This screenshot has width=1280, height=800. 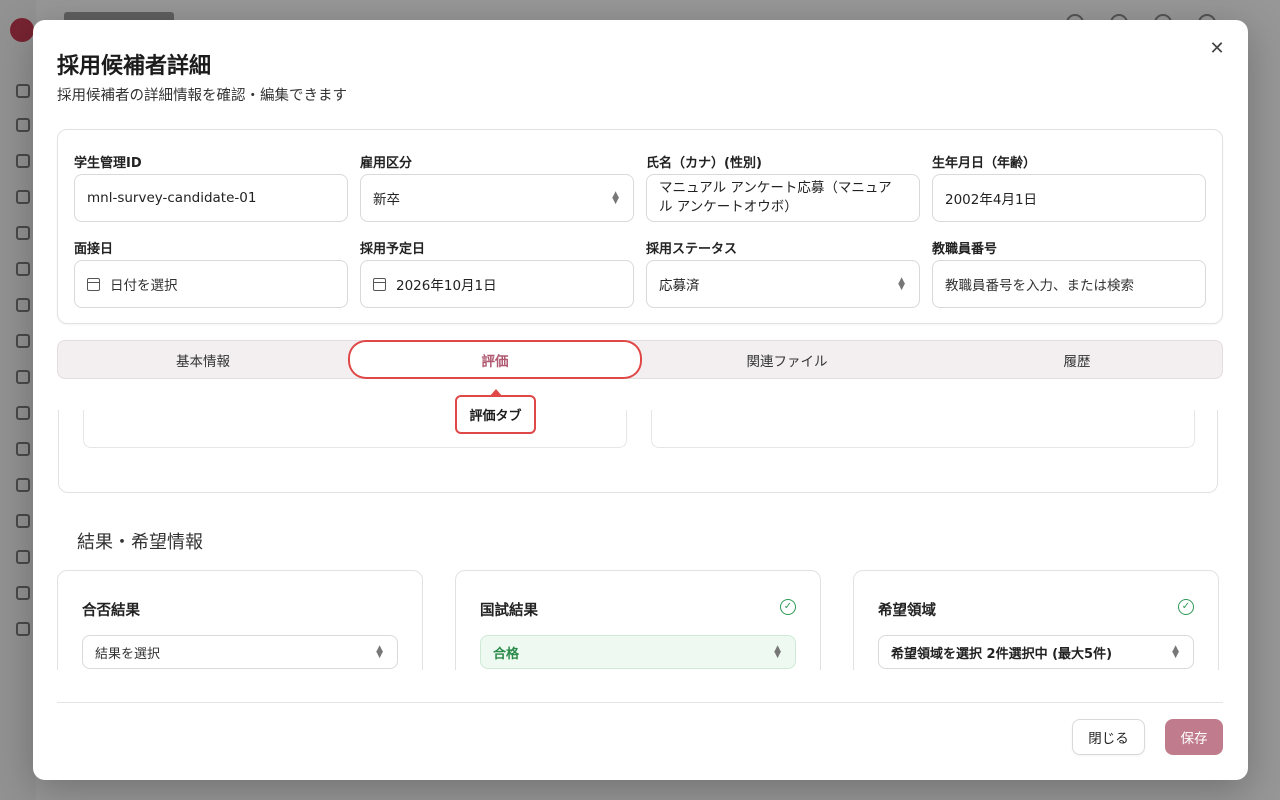 I want to click on tab-related-files: 関連ファイル, so click(x=787, y=359).